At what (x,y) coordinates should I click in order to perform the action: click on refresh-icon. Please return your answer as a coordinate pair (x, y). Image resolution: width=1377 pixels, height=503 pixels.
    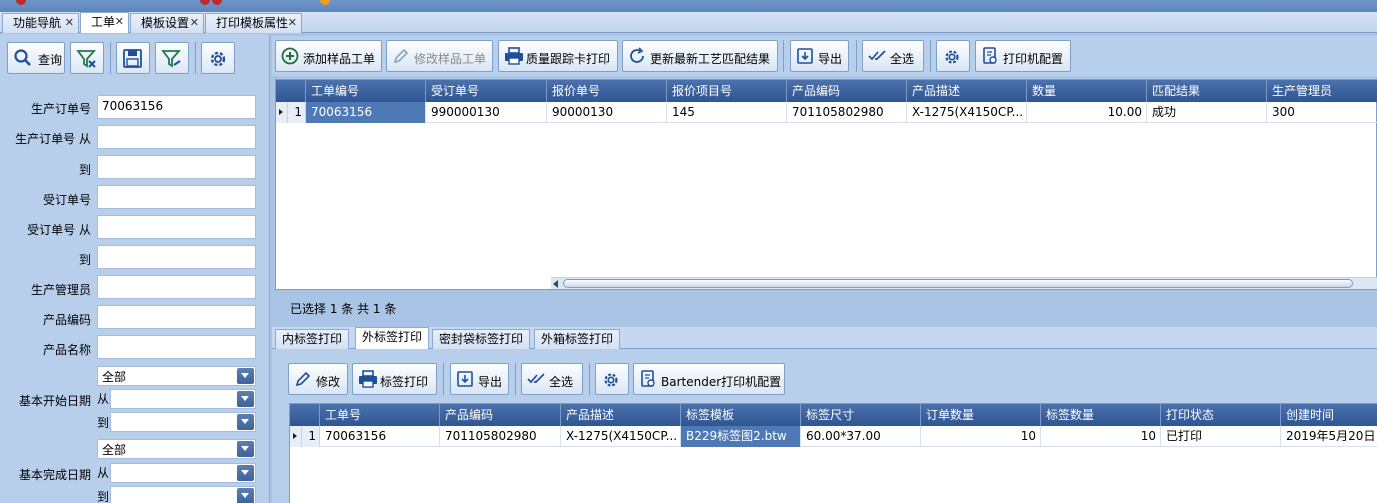
    Looking at the image, I should click on (637, 55).